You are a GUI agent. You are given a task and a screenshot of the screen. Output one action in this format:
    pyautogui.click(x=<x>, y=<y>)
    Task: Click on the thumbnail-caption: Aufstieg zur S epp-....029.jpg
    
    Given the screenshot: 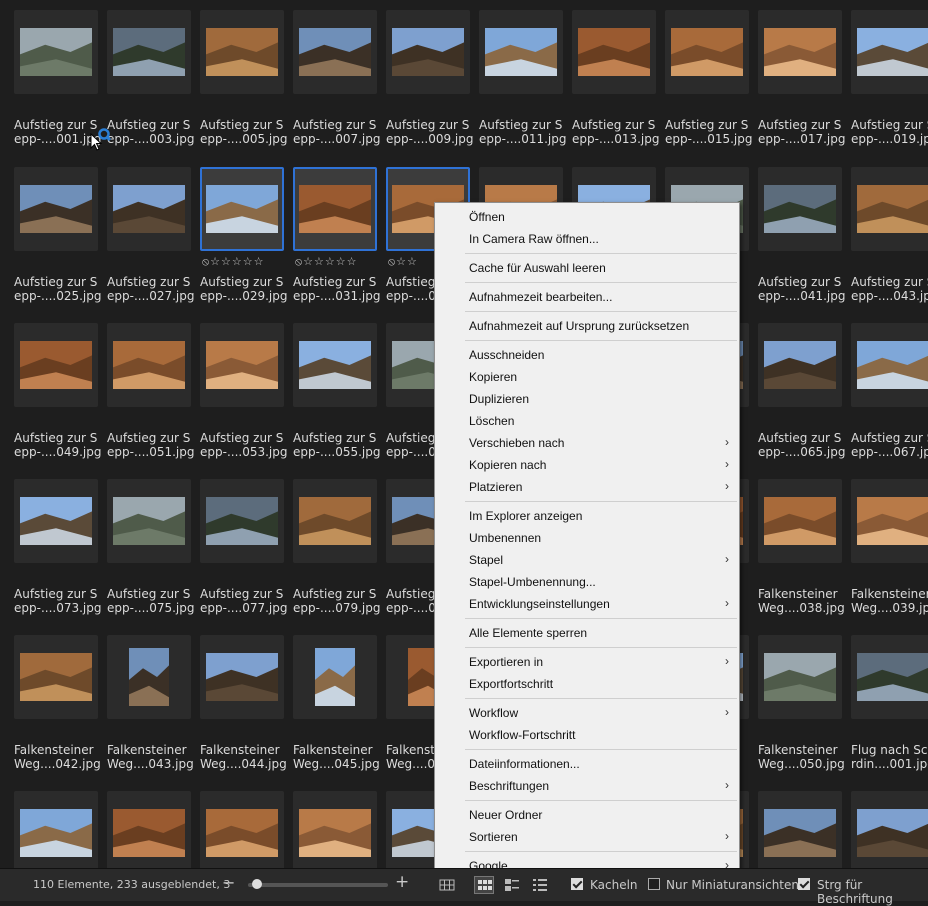 What is the action you would take?
    pyautogui.click(x=244, y=289)
    